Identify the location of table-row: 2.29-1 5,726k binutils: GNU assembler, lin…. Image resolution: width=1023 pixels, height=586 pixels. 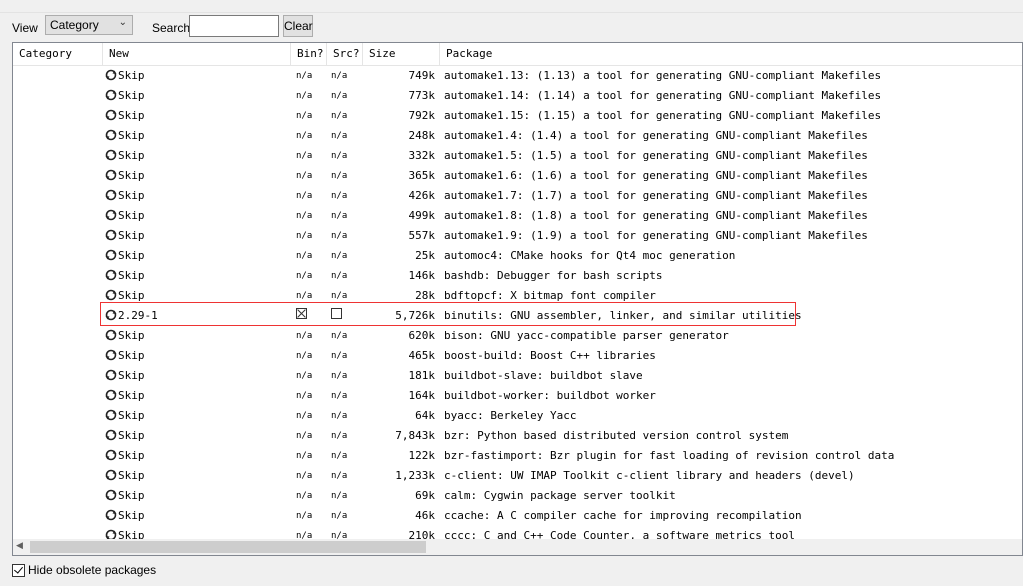
(517, 316).